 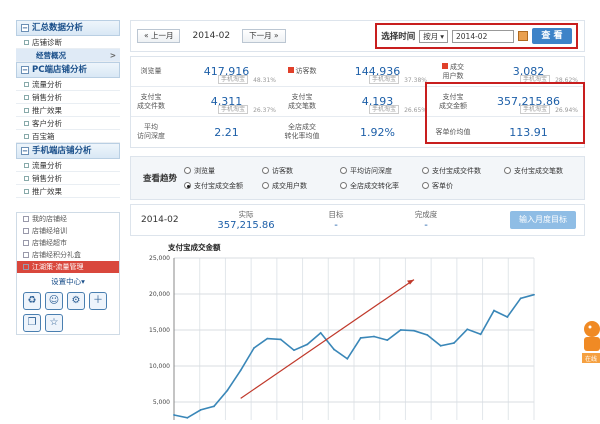 I want to click on tool-link: 店铺经超市, so click(x=68, y=243).